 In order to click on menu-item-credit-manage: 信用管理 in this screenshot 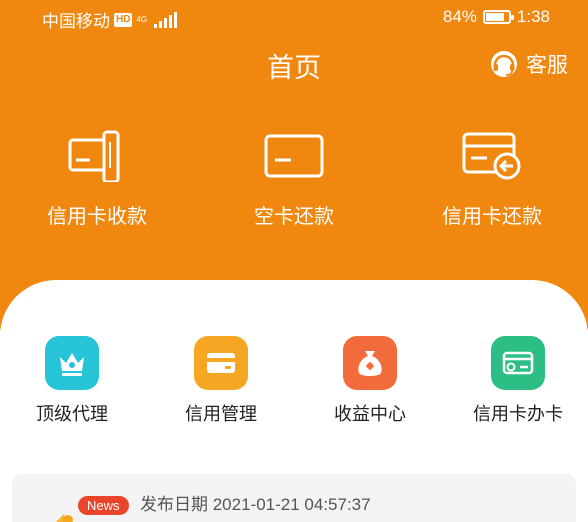, I will do `click(221, 381)`.